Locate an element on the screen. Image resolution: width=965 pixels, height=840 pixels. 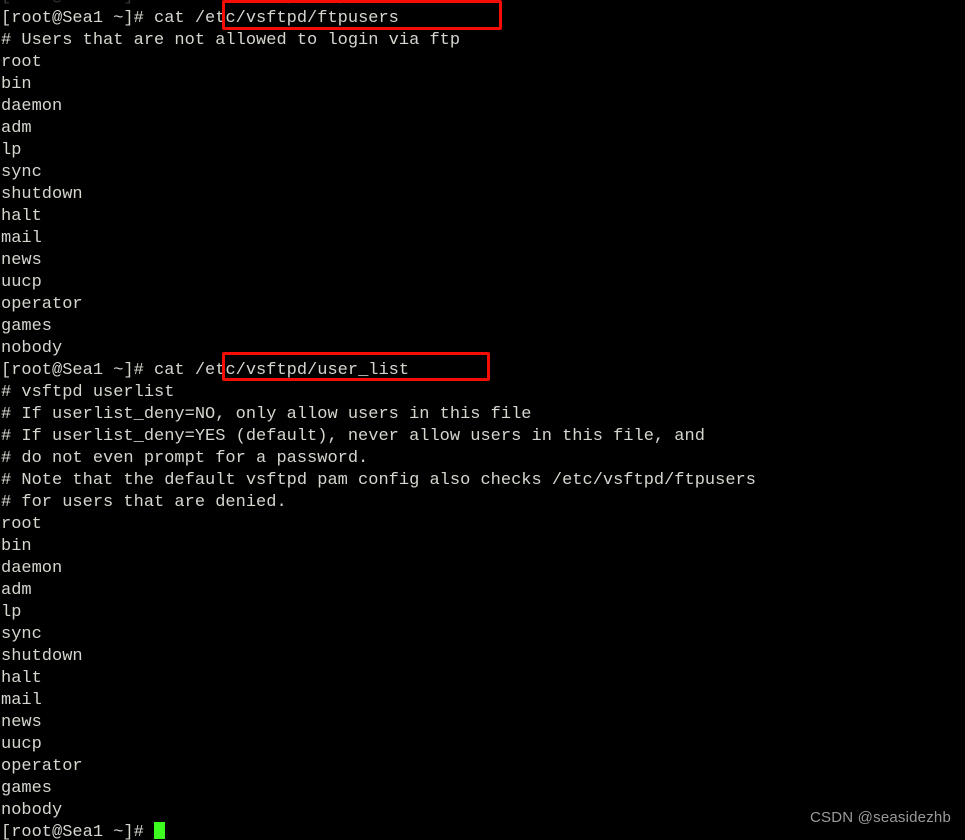
user-list-user: daemon is located at coordinates (32, 568).